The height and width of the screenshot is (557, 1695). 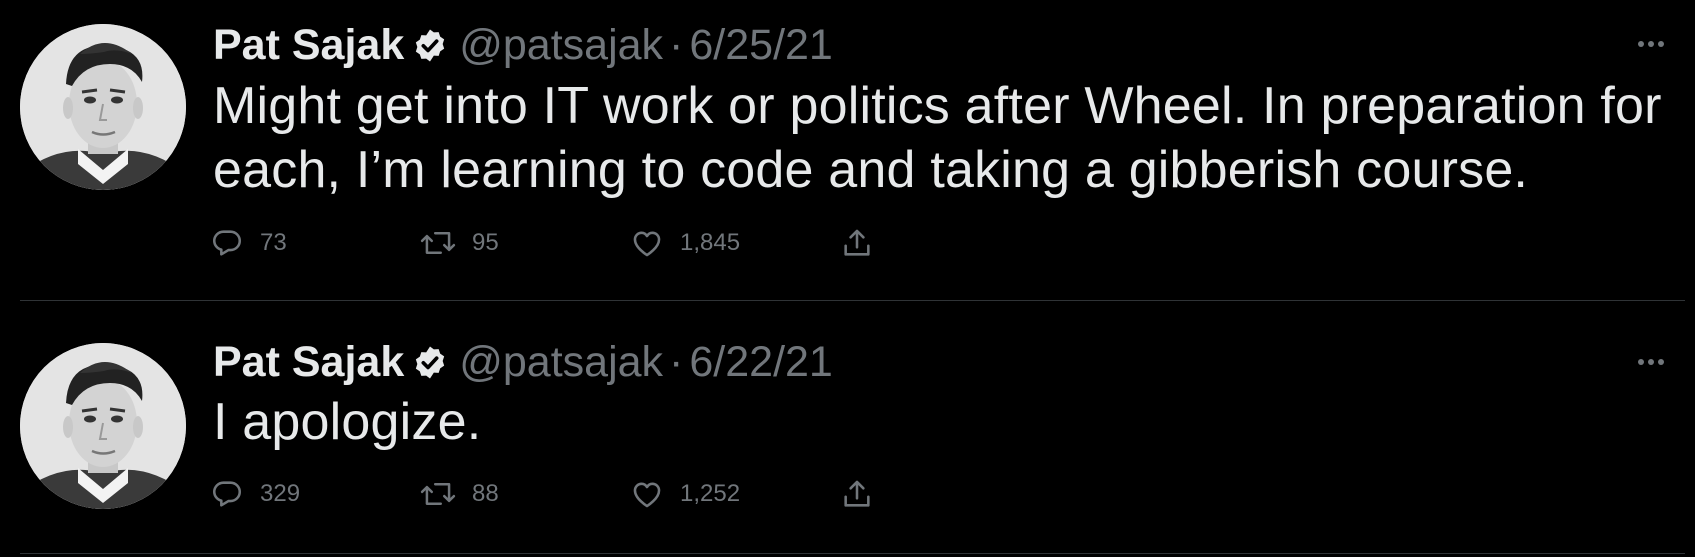 I want to click on like-count: 1,845, so click(x=710, y=242).